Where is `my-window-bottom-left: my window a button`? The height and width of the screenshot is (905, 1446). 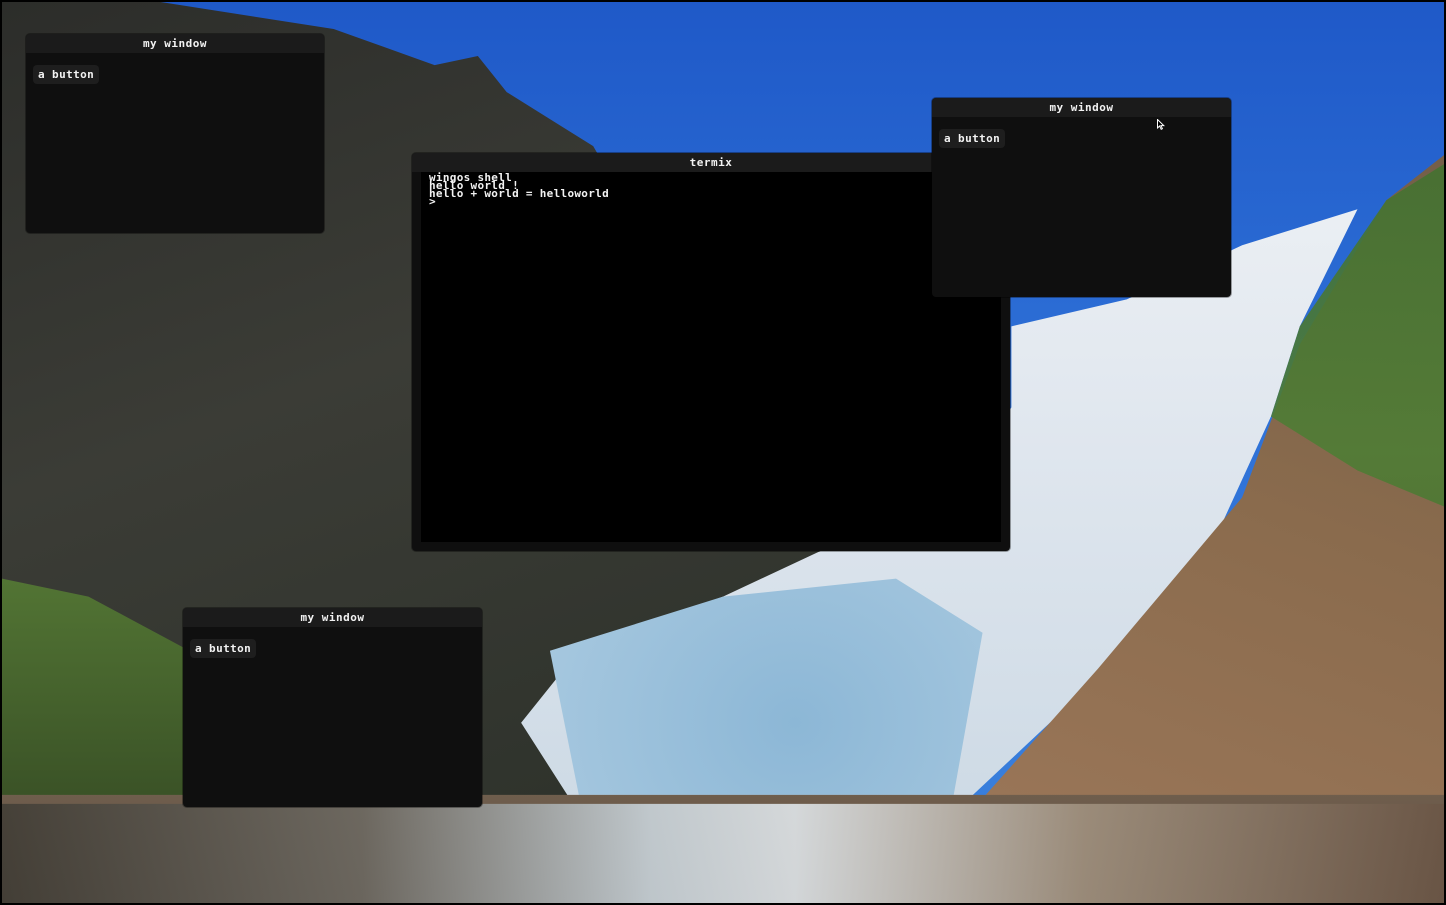
my-window-bottom-left: my window a button is located at coordinates (332, 707).